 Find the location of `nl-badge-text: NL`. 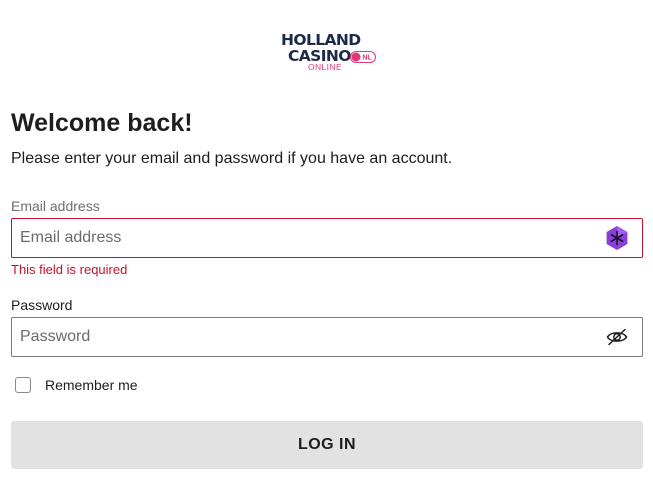

nl-badge-text: NL is located at coordinates (367, 58).